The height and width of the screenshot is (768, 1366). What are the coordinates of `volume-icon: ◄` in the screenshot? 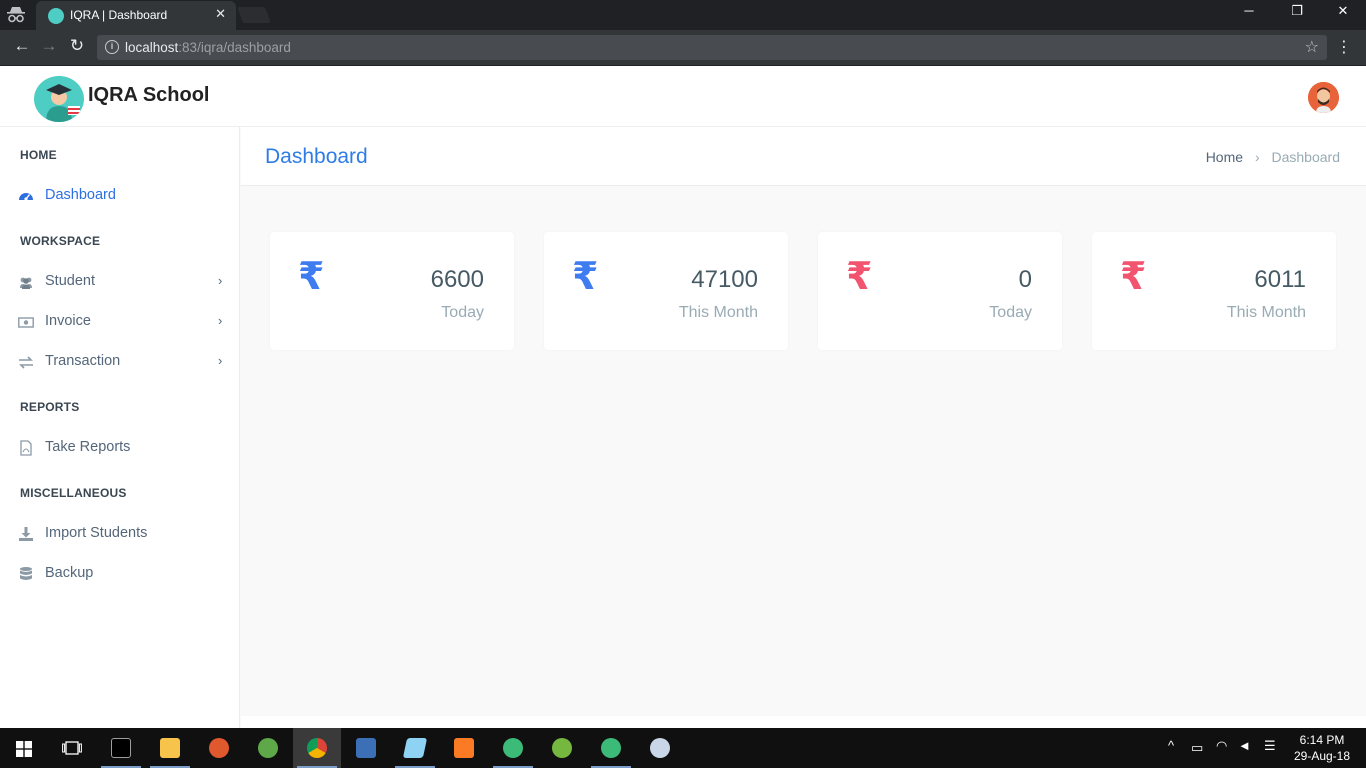 It's located at (1244, 745).